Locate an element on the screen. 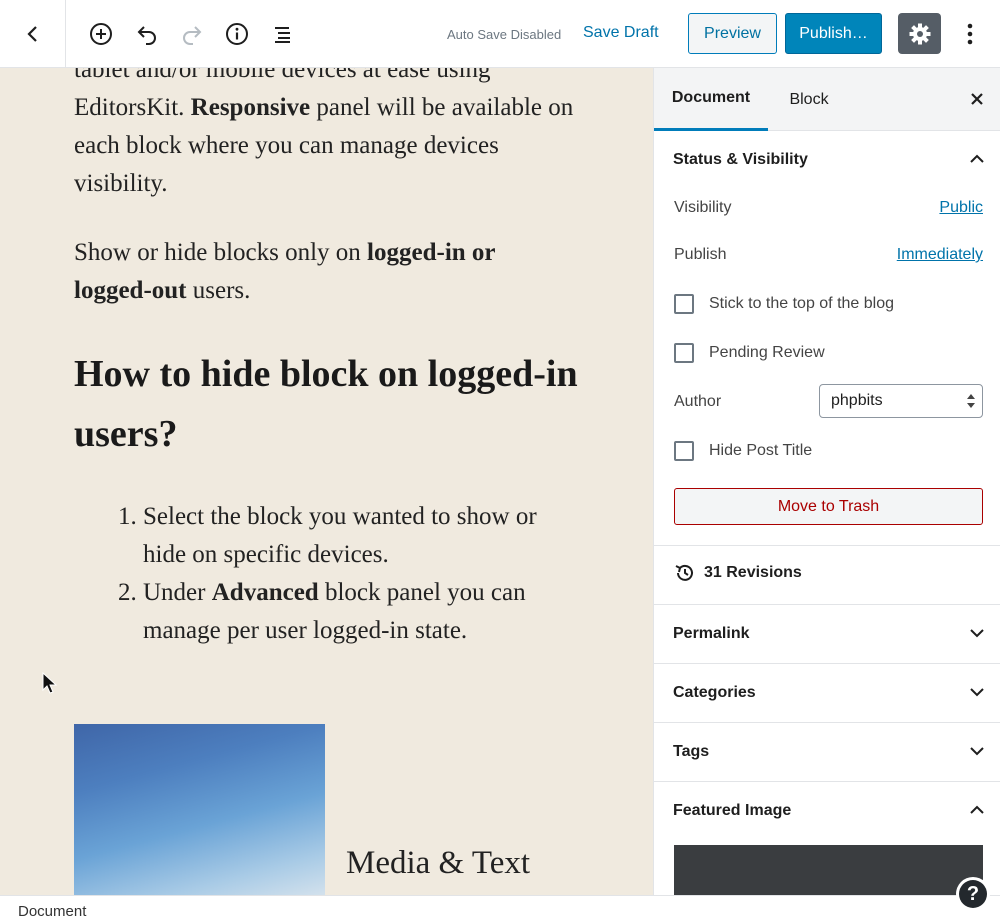 The image size is (1000, 922). close-sidebar-button is located at coordinates (977, 99).